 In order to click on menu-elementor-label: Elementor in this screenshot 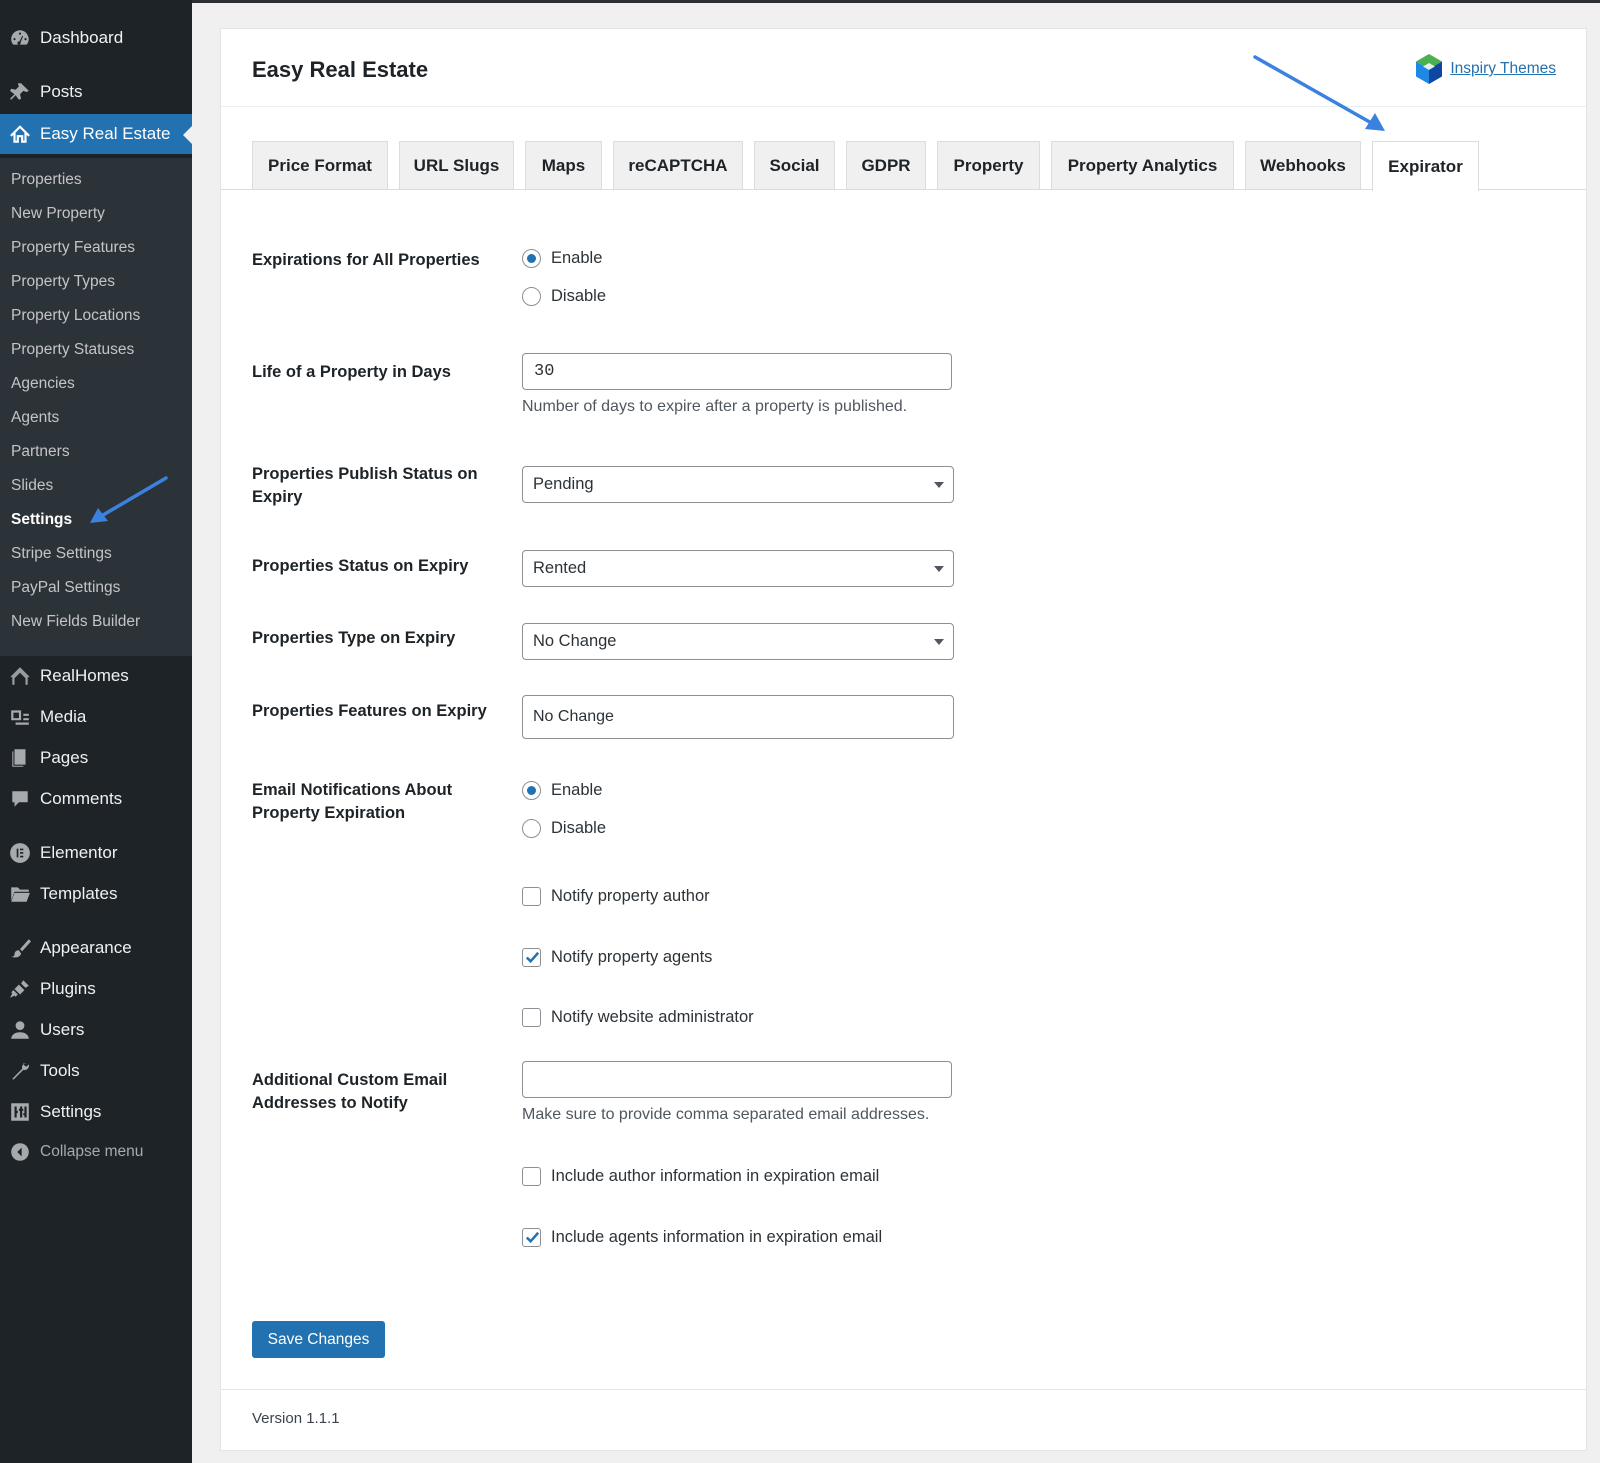, I will do `click(79, 852)`.